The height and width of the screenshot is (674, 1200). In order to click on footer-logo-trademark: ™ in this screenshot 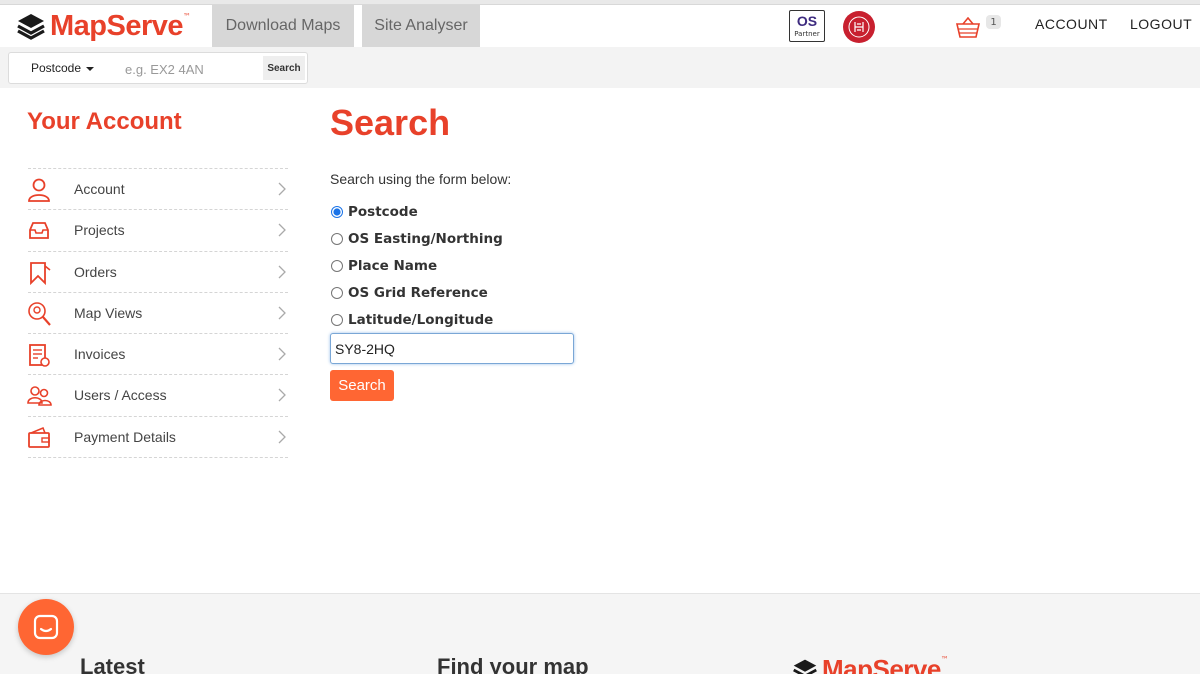, I will do `click(944, 659)`.